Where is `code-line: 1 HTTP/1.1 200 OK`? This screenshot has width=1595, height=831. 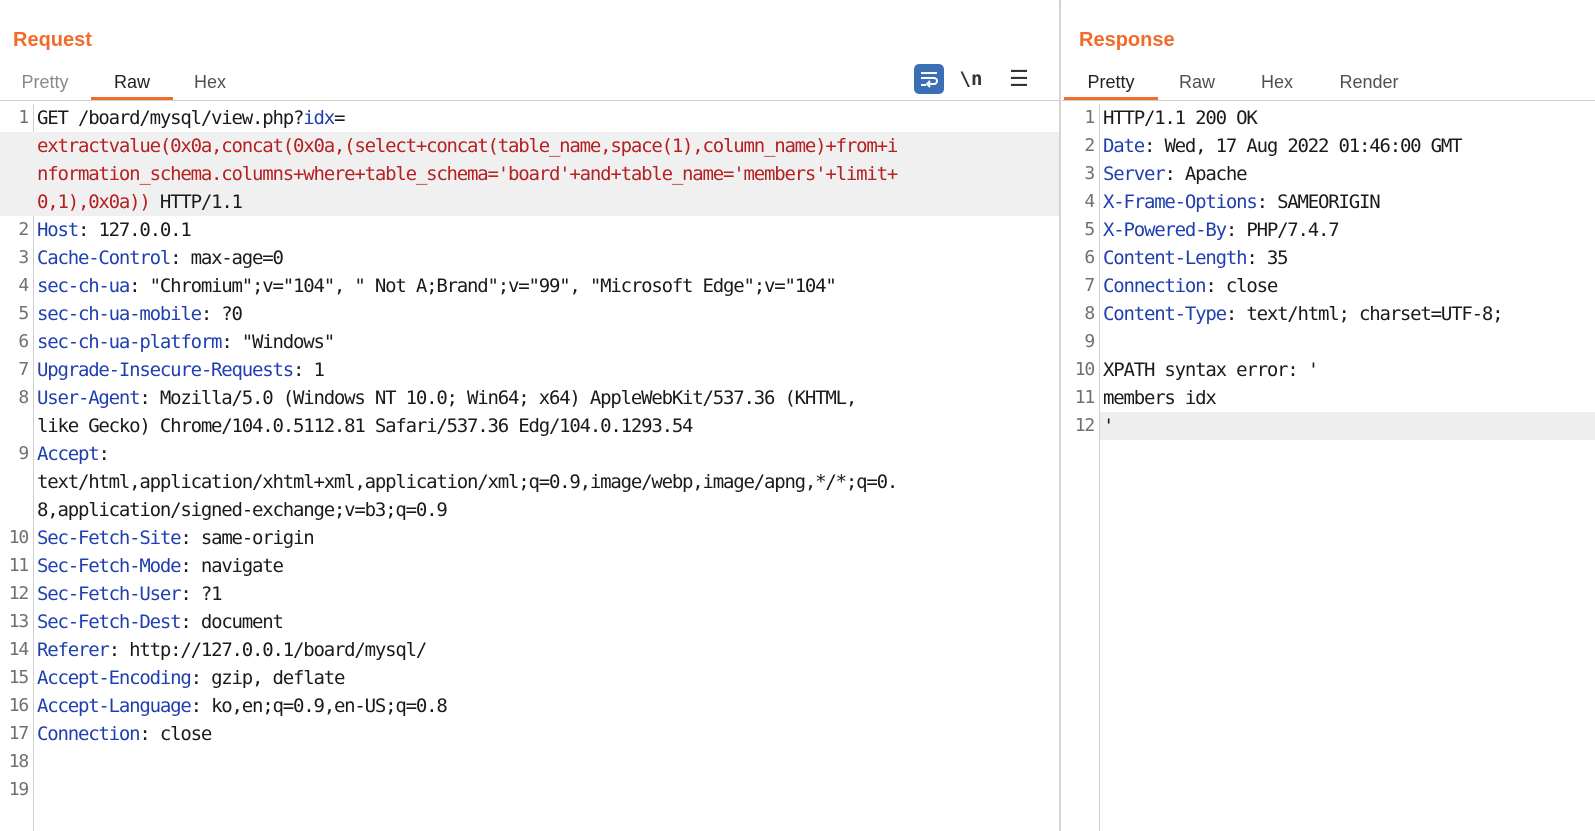
code-line: 1 HTTP/1.1 200 OK is located at coordinates (1328, 118).